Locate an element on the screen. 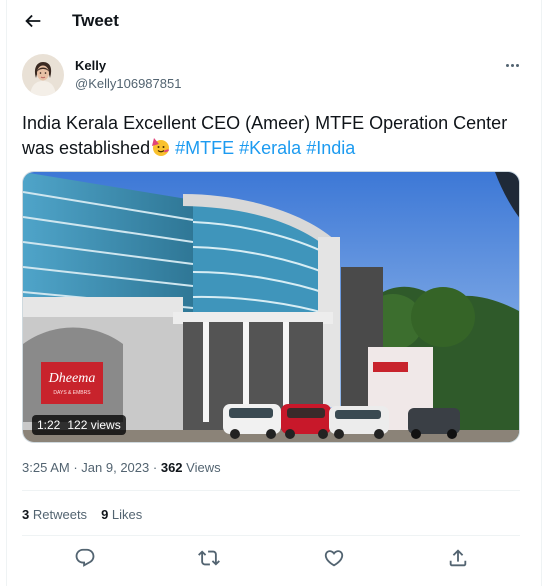  views-label: Views is located at coordinates (203, 467).